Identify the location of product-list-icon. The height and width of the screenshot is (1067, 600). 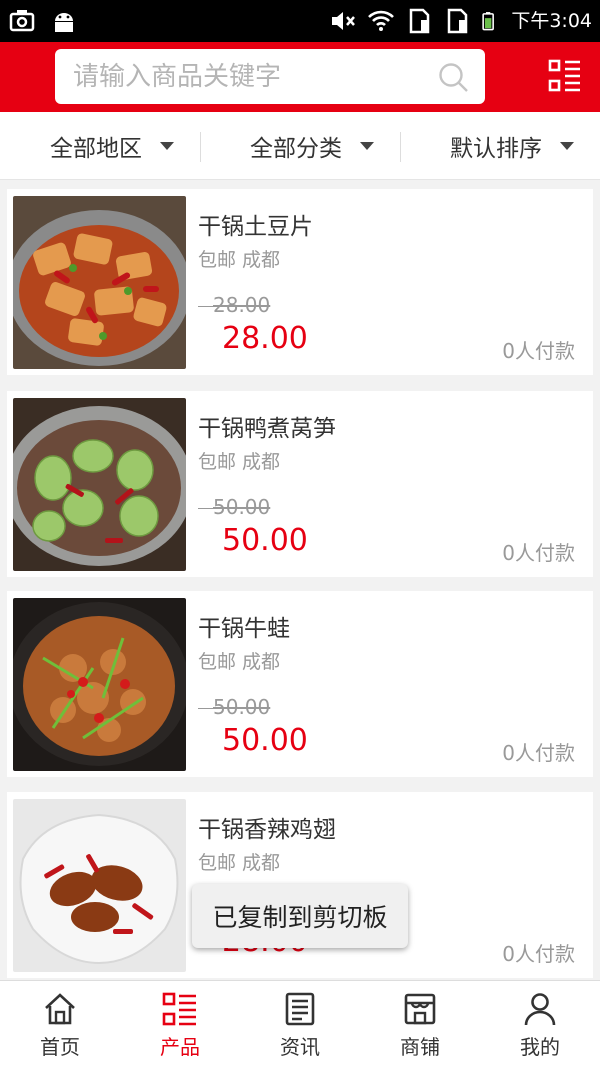
(179, 1009).